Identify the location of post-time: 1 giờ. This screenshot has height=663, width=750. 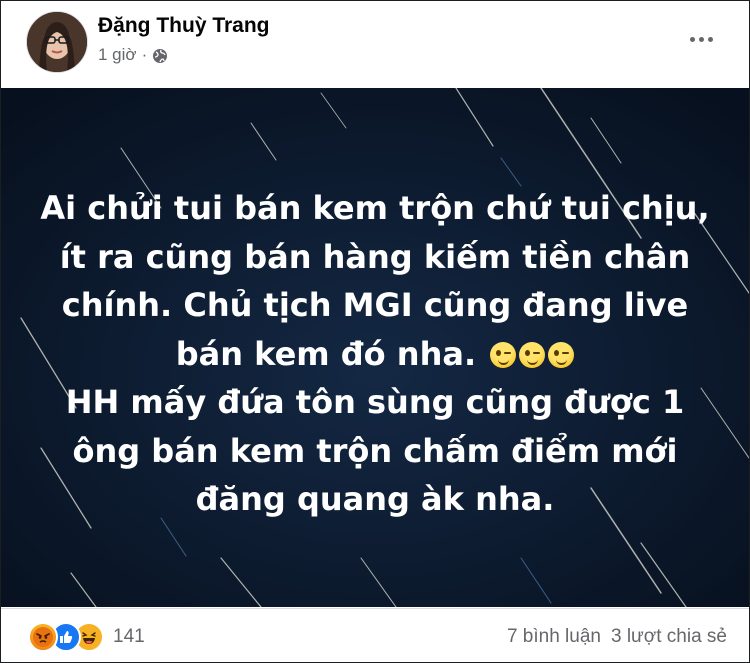
(117, 55).